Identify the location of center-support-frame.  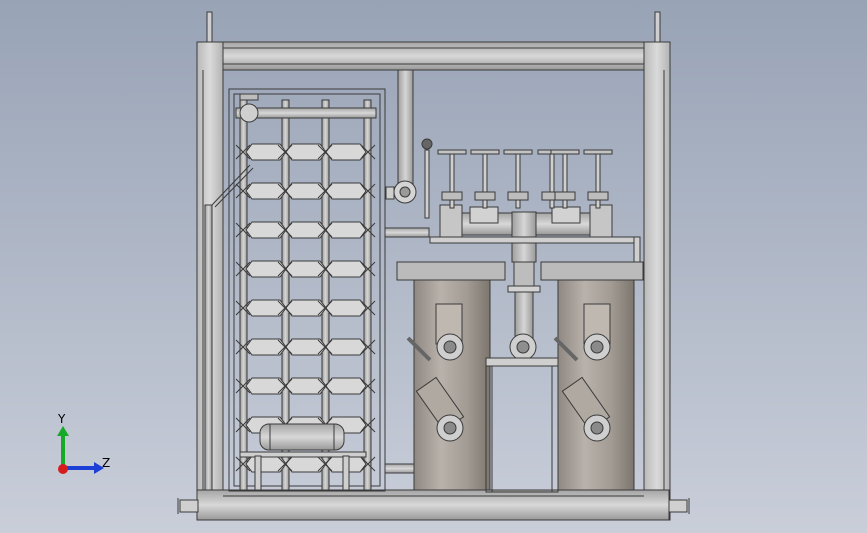
(522, 425).